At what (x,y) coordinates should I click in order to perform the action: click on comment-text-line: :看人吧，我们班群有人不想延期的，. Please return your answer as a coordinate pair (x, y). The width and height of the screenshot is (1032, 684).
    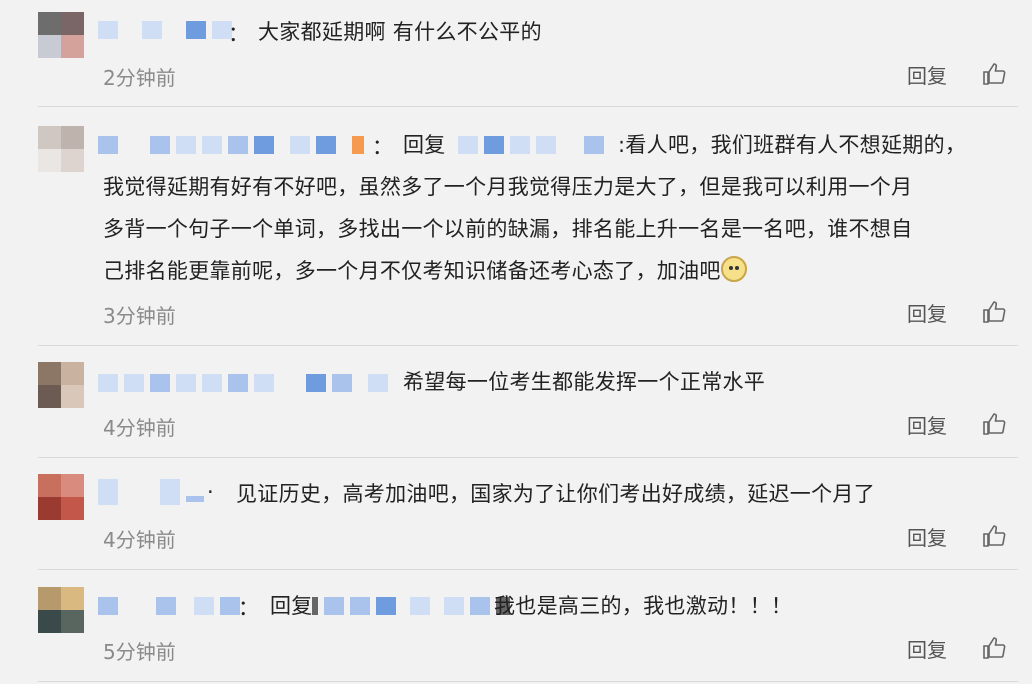
    Looking at the image, I should click on (792, 145).